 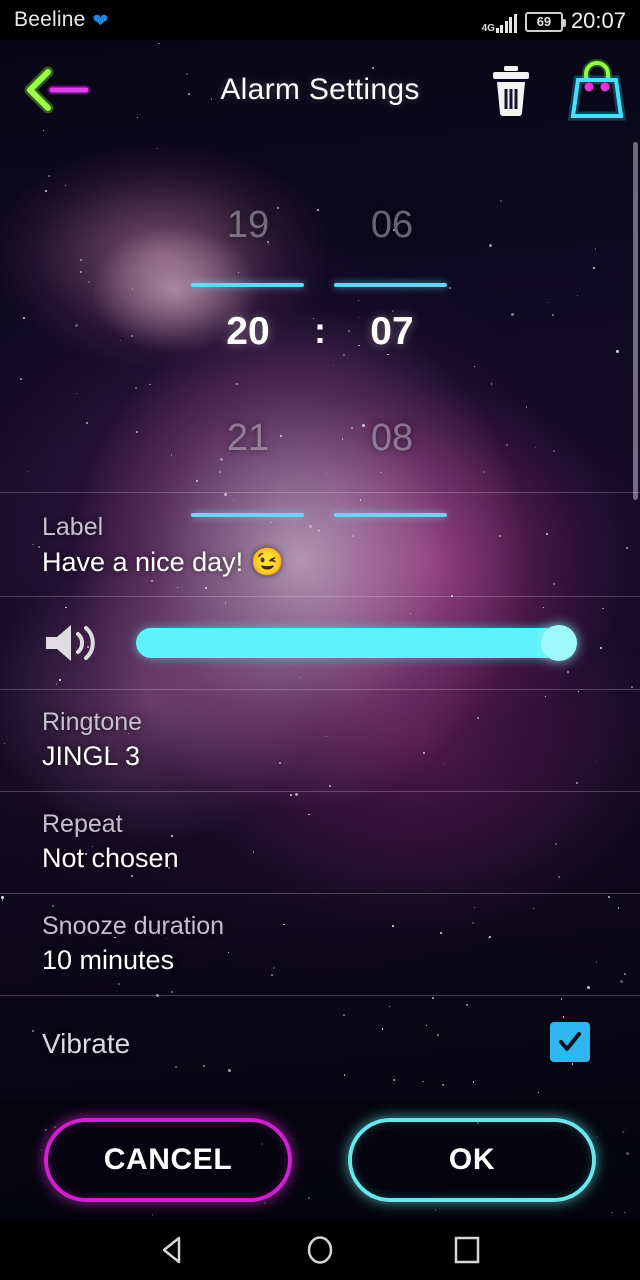 I want to click on minute-next: 08, so click(x=392, y=438).